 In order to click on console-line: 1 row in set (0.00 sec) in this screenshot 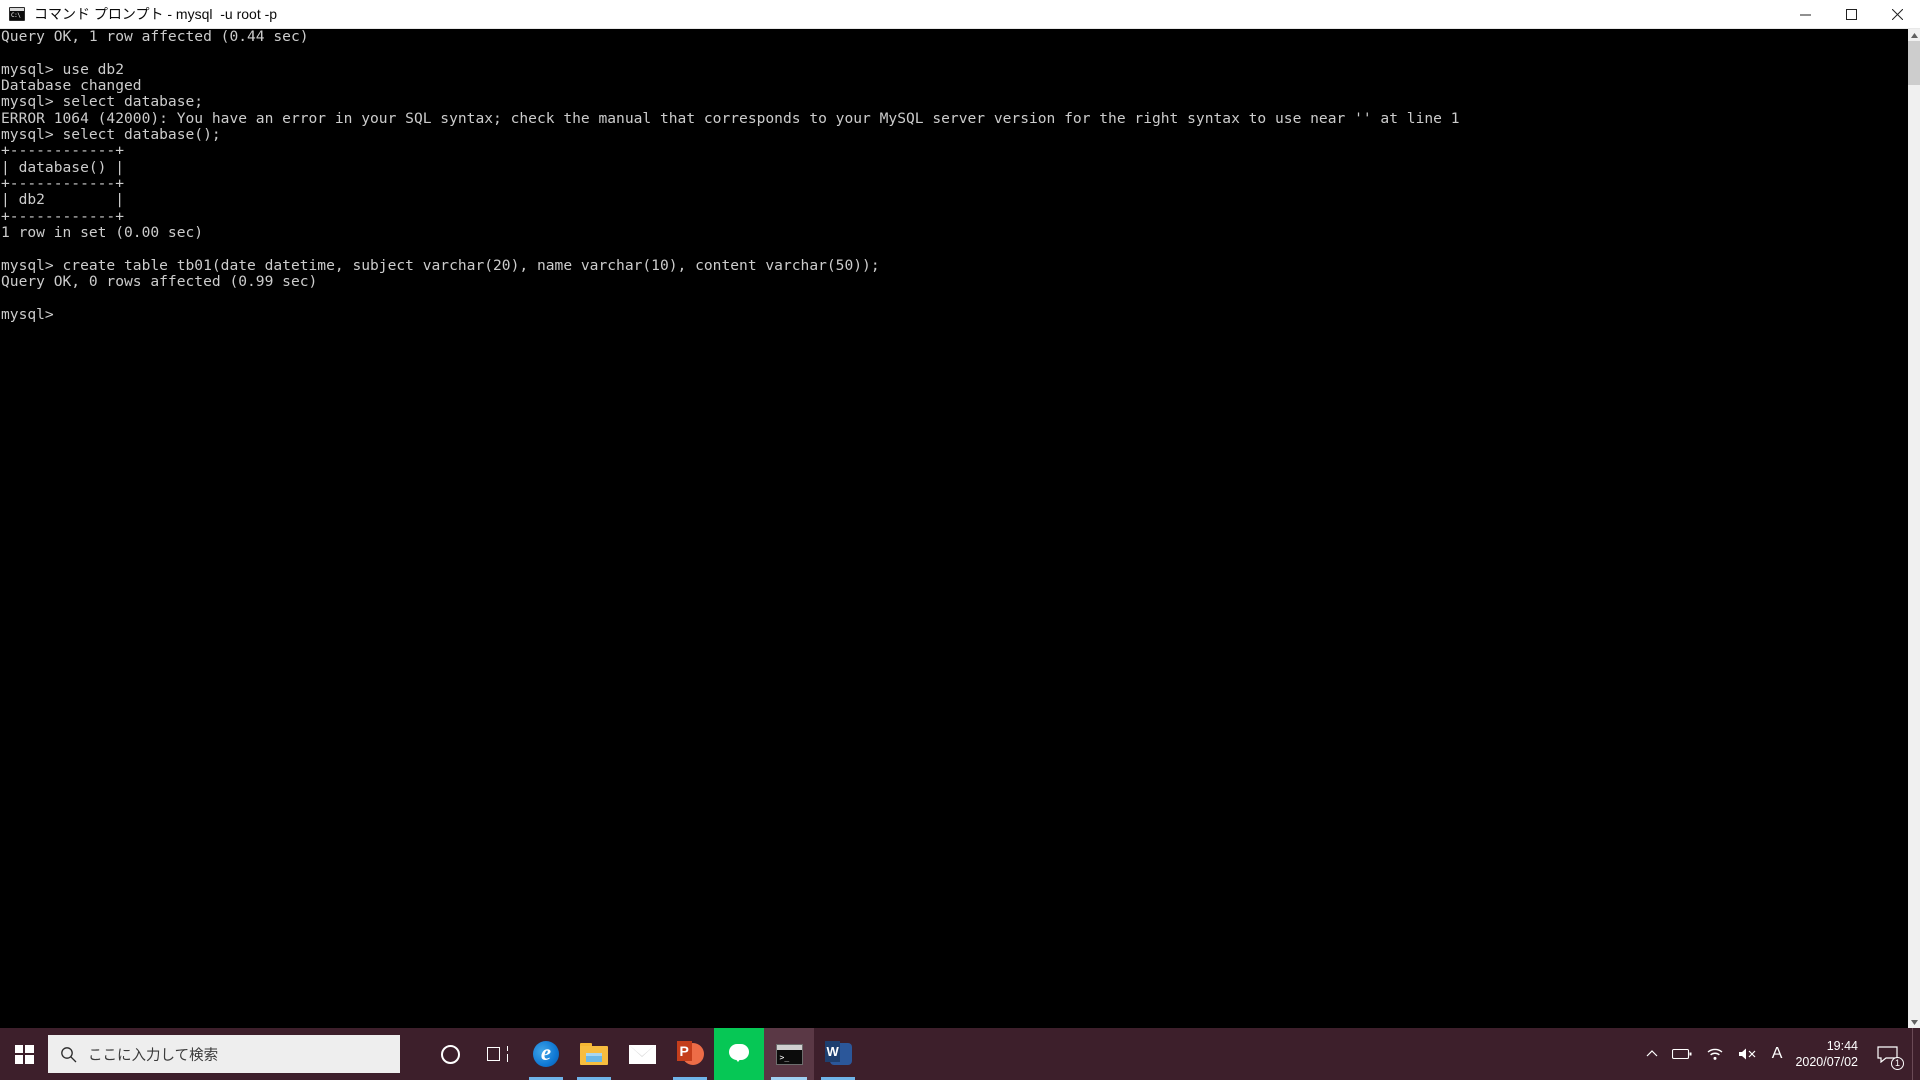, I will do `click(102, 233)`.